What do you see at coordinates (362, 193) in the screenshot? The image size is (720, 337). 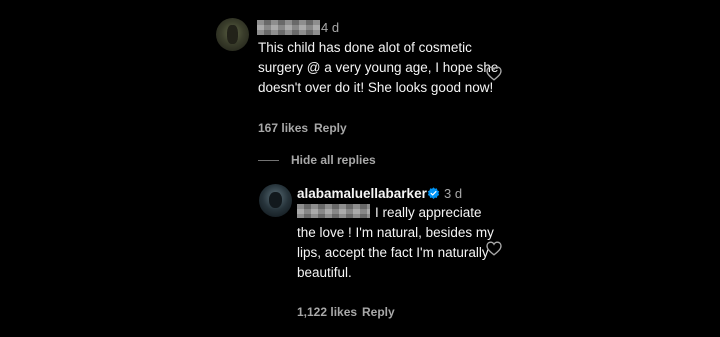 I see `reply-username: alabamaluellabarker` at bounding box center [362, 193].